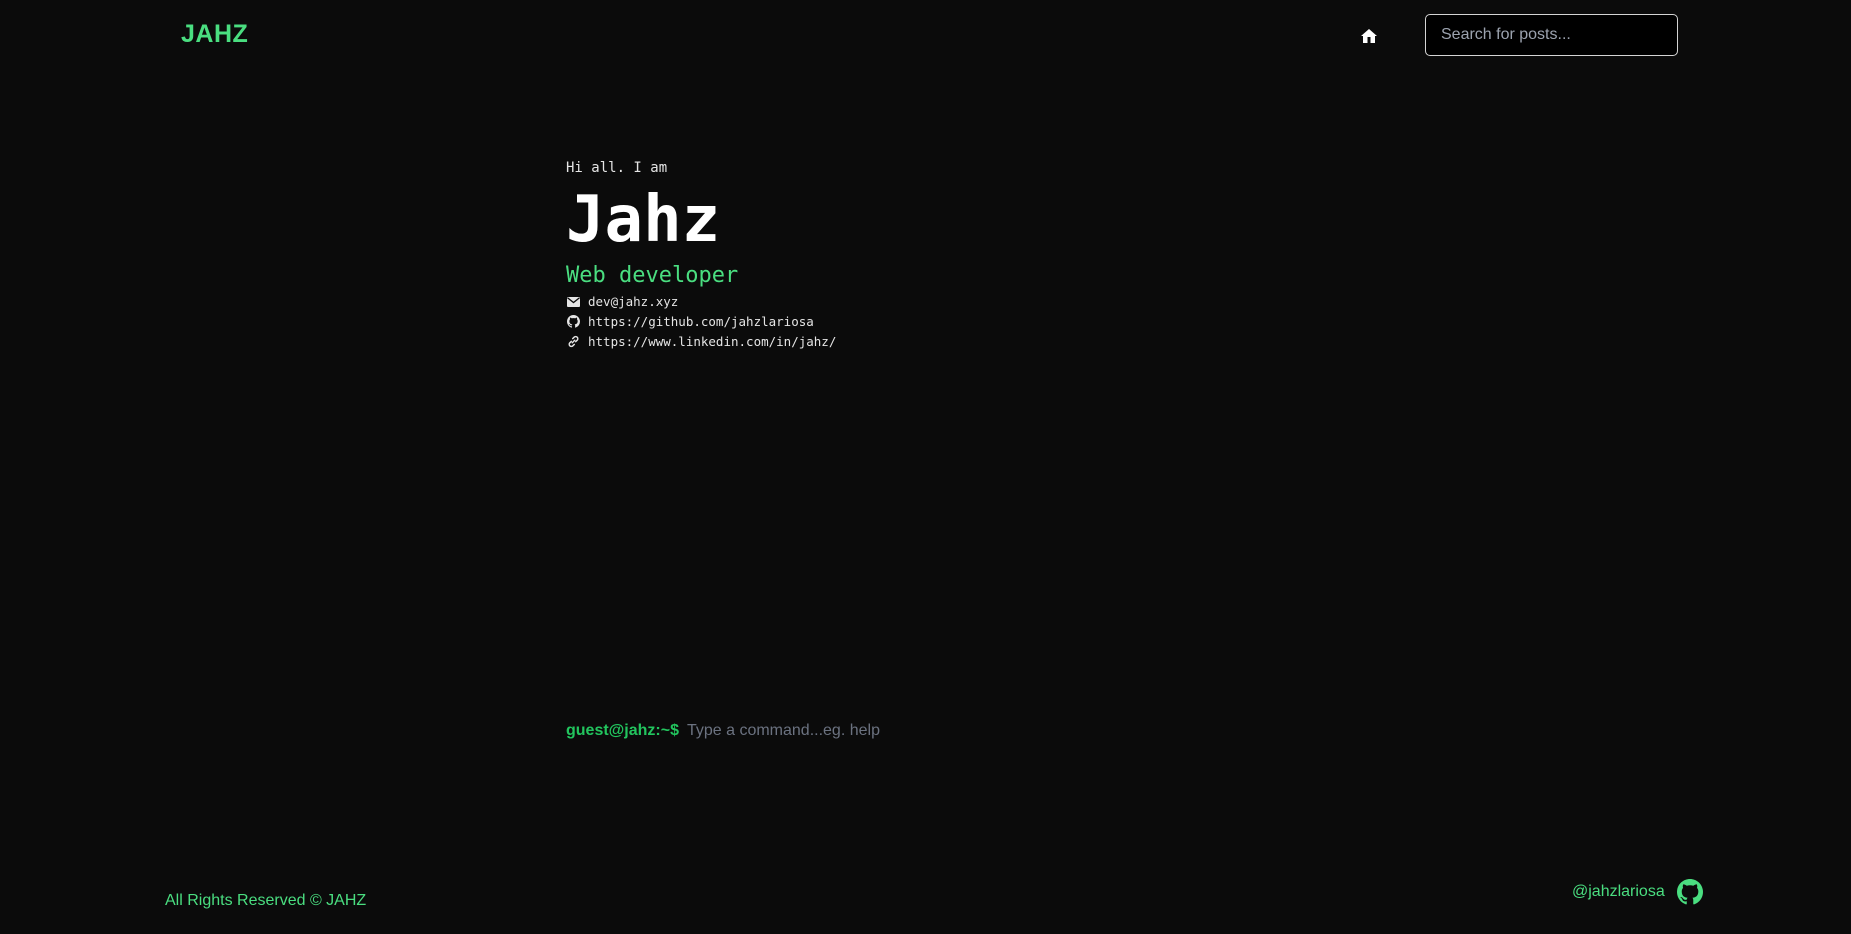 The image size is (1851, 934). What do you see at coordinates (1551, 35) in the screenshot?
I see `search-input` at bounding box center [1551, 35].